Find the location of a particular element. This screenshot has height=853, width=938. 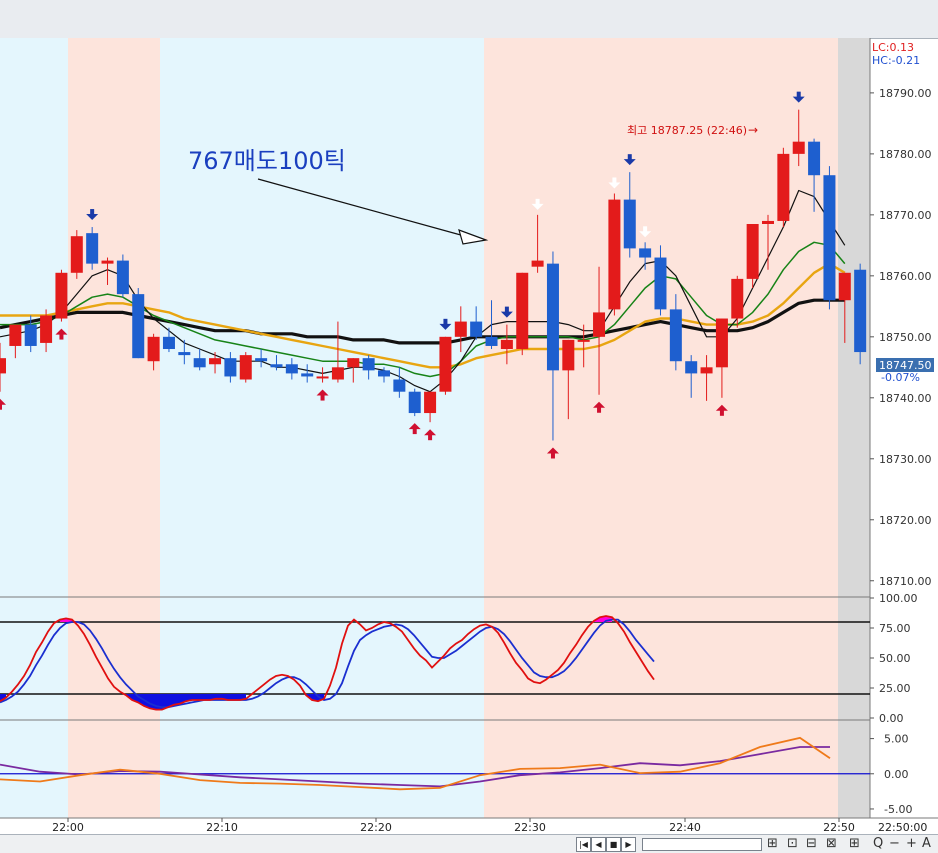

scroll-bar is located at coordinates (702, 844).